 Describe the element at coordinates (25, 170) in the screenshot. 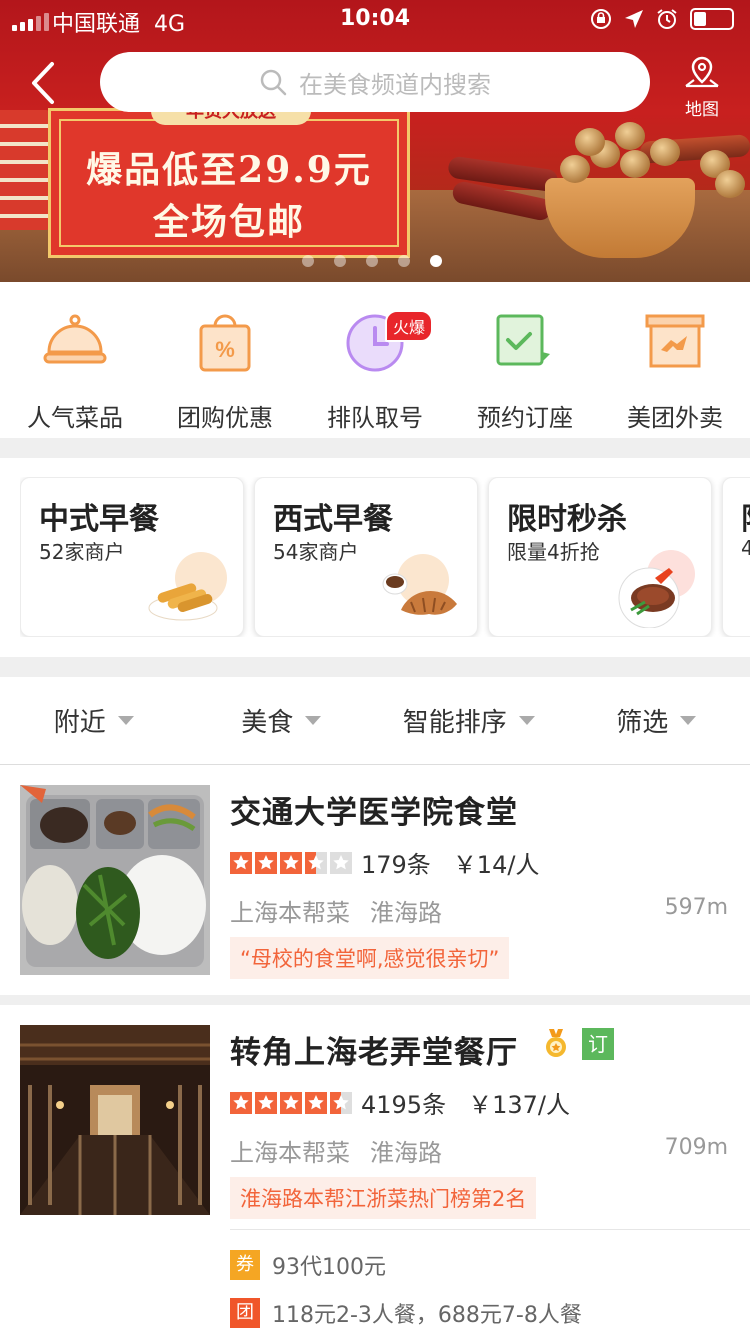

I see `banner-gift-box` at that location.